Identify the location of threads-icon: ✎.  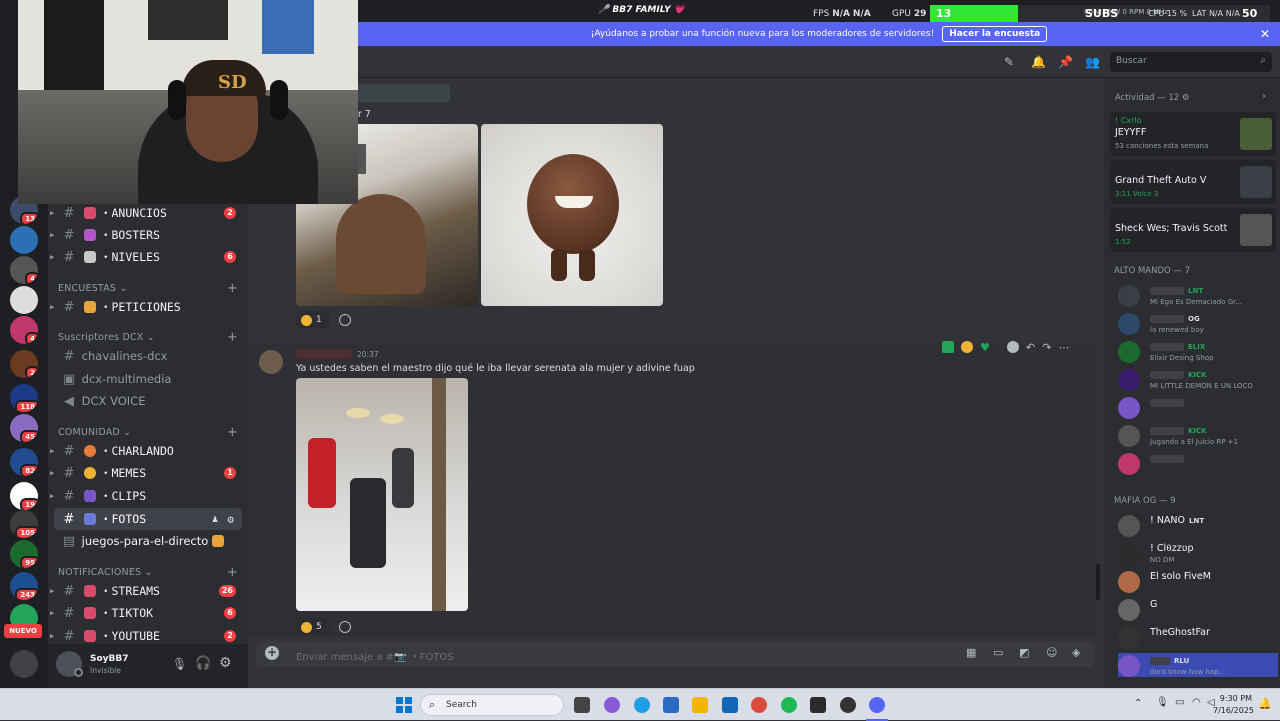
(1009, 62).